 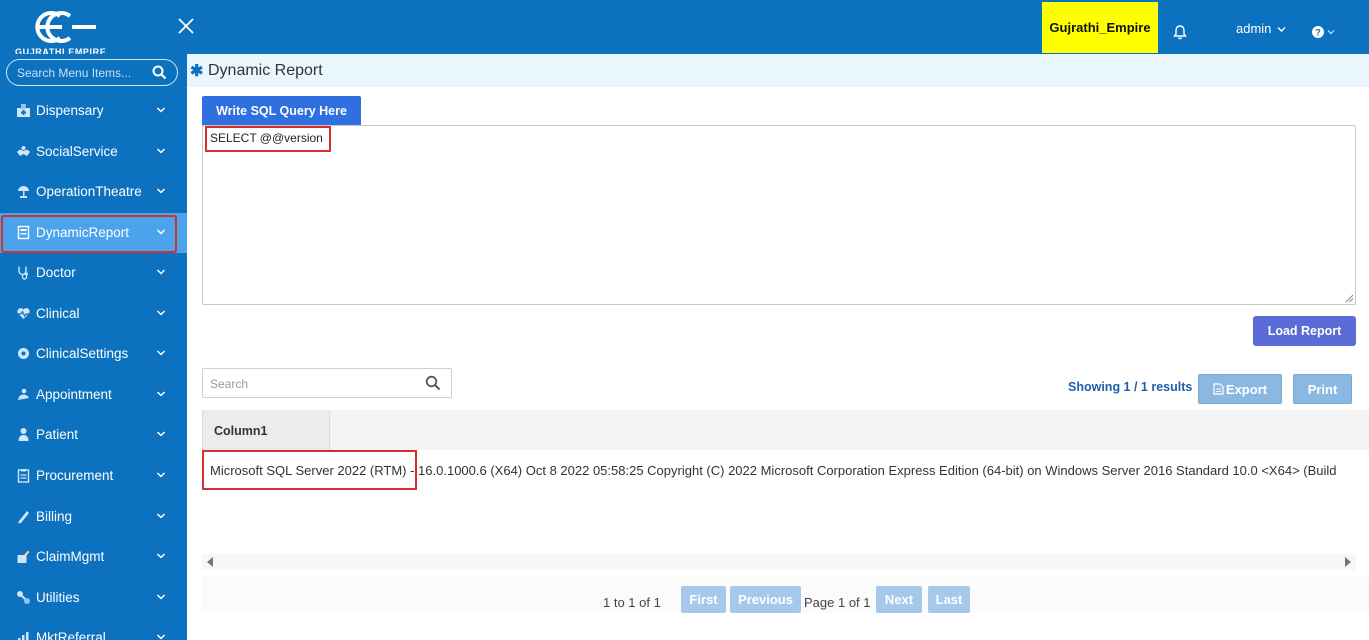 I want to click on user-menu: admin, so click(x=1261, y=28).